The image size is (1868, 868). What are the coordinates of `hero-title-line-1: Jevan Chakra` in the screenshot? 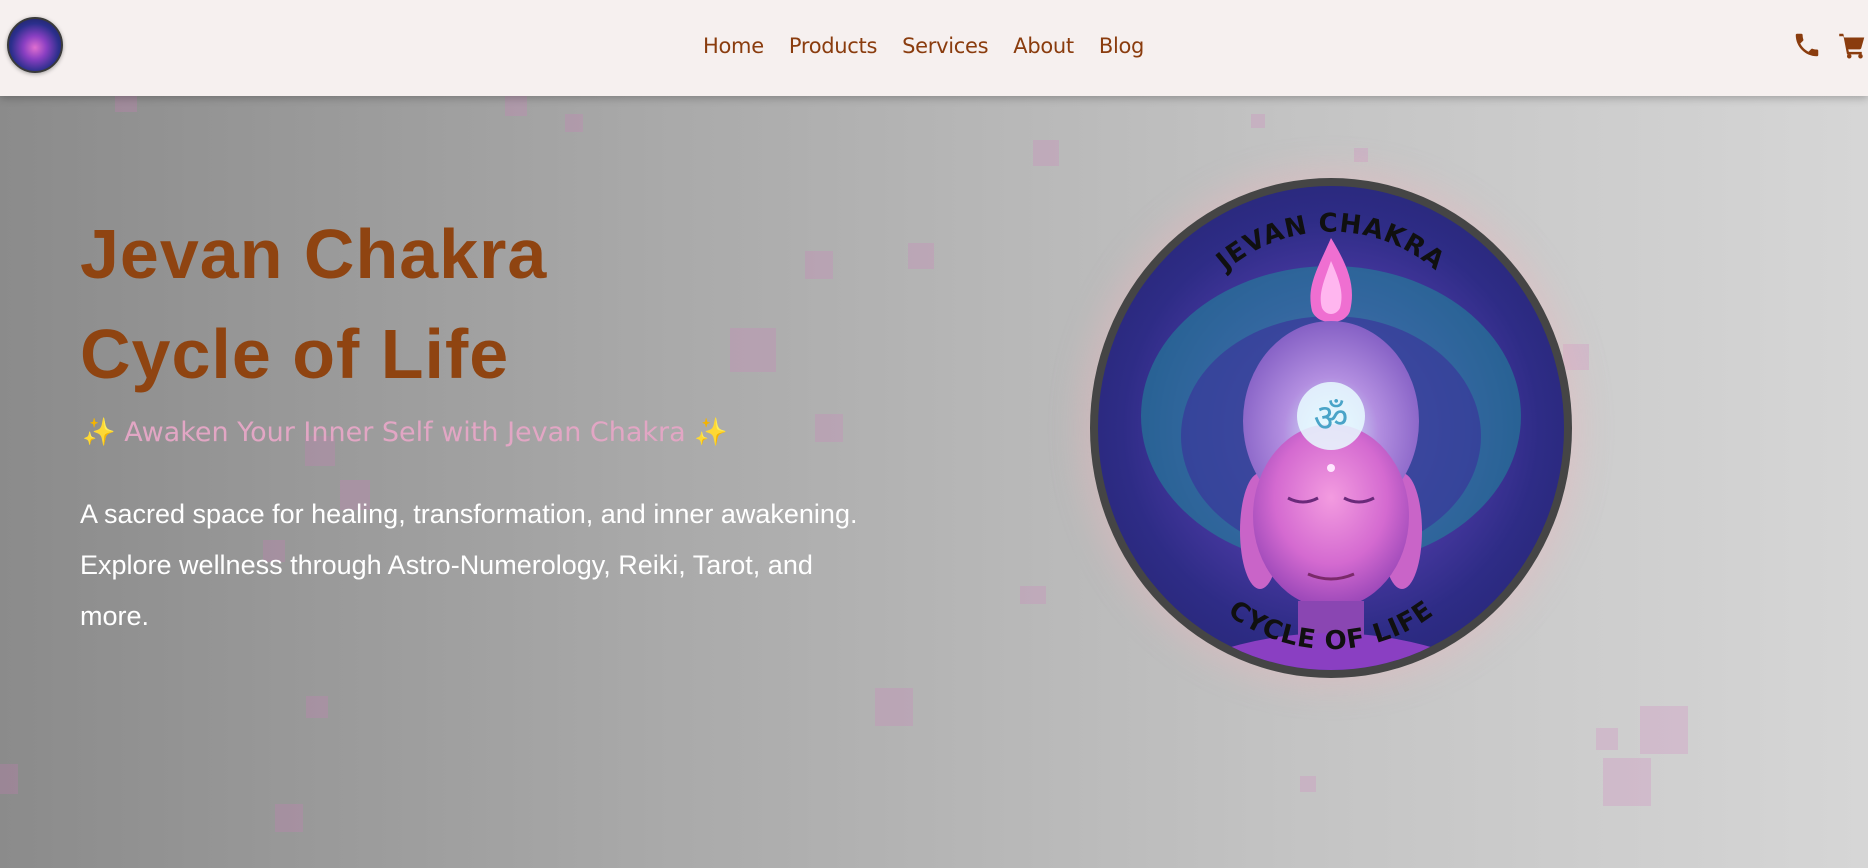 It's located at (314, 254).